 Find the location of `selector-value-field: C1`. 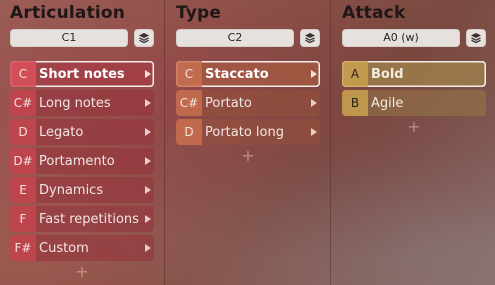

selector-value-field: C1 is located at coordinates (69, 38).